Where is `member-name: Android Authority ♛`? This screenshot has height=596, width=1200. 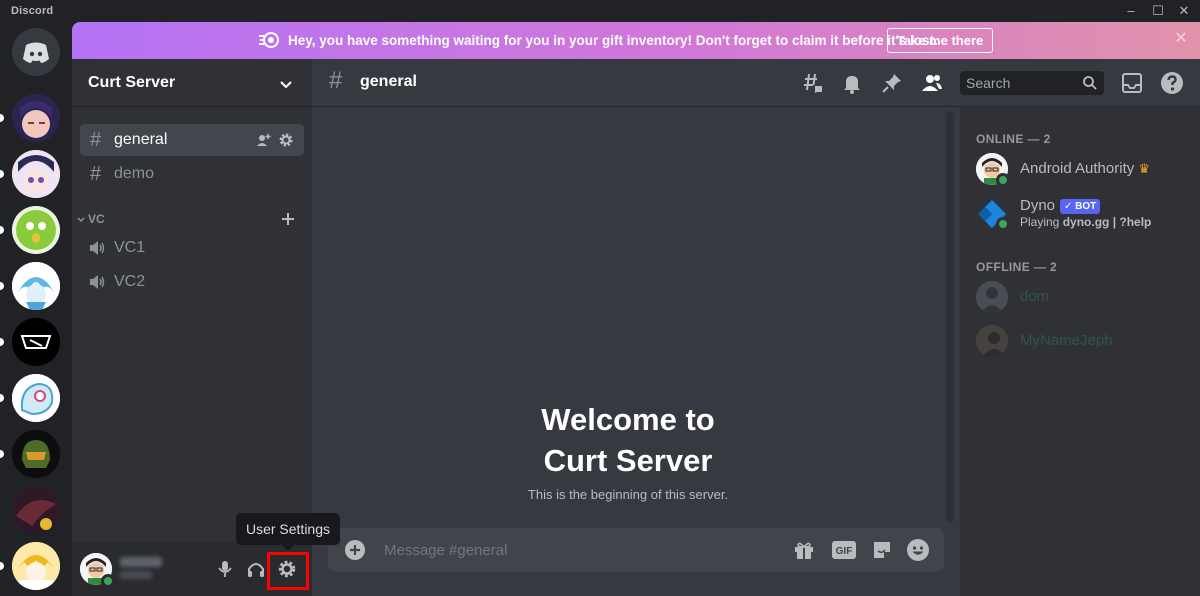
member-name: Android Authority ♛ is located at coordinates (1085, 168).